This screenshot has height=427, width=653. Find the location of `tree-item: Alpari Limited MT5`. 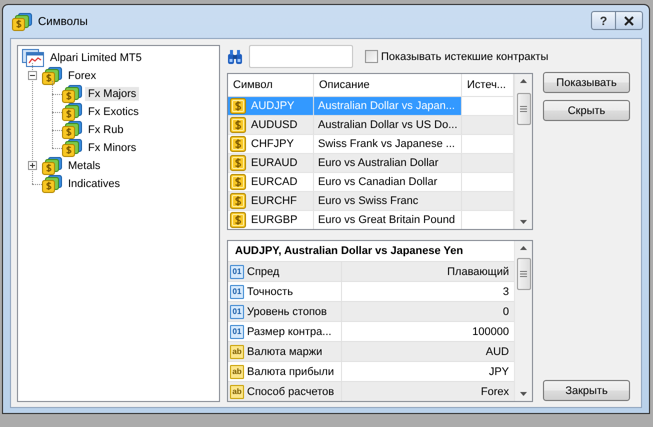

tree-item: Alpari Limited MT5 is located at coordinates (96, 58).